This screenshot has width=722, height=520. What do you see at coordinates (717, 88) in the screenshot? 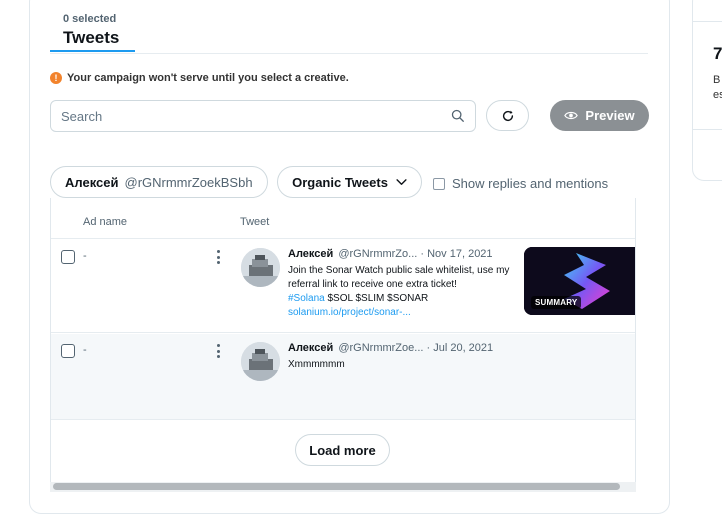
I see `side-panel-text: B es` at bounding box center [717, 88].